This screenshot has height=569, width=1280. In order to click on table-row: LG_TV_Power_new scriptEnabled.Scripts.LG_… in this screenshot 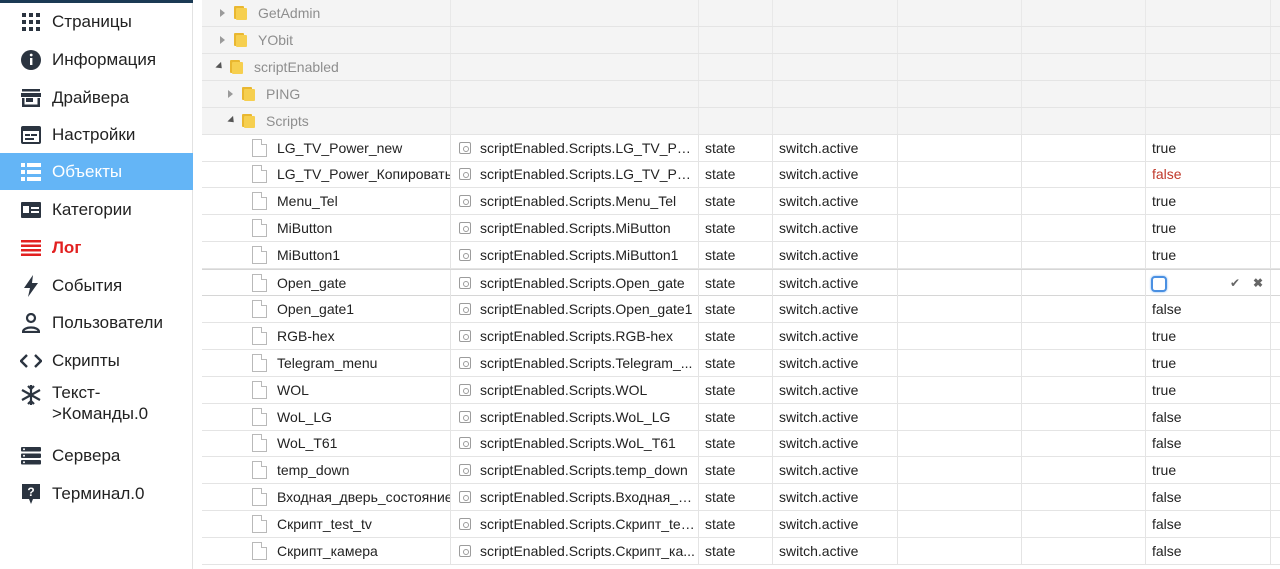, I will do `click(741, 148)`.